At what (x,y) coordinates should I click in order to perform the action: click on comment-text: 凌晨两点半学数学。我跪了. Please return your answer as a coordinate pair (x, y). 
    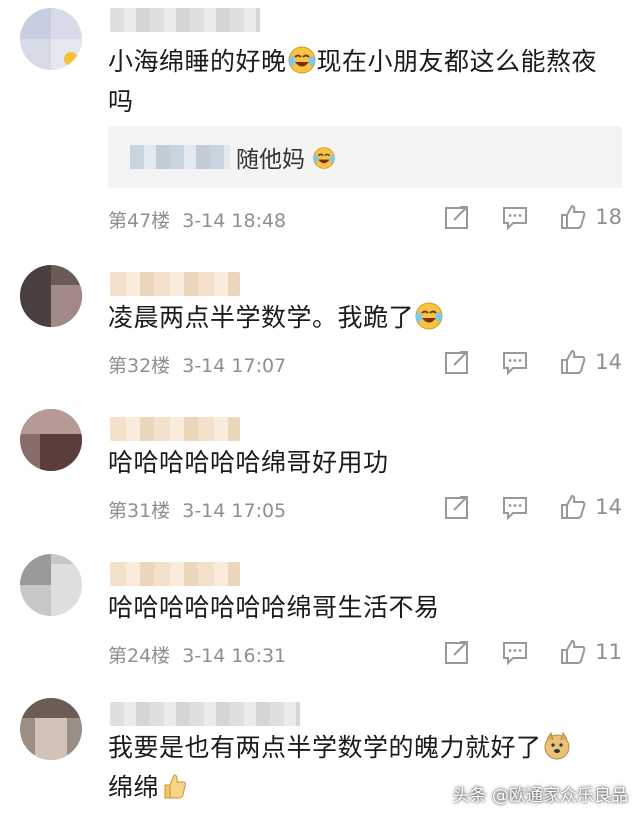
    Looking at the image, I should click on (365, 318).